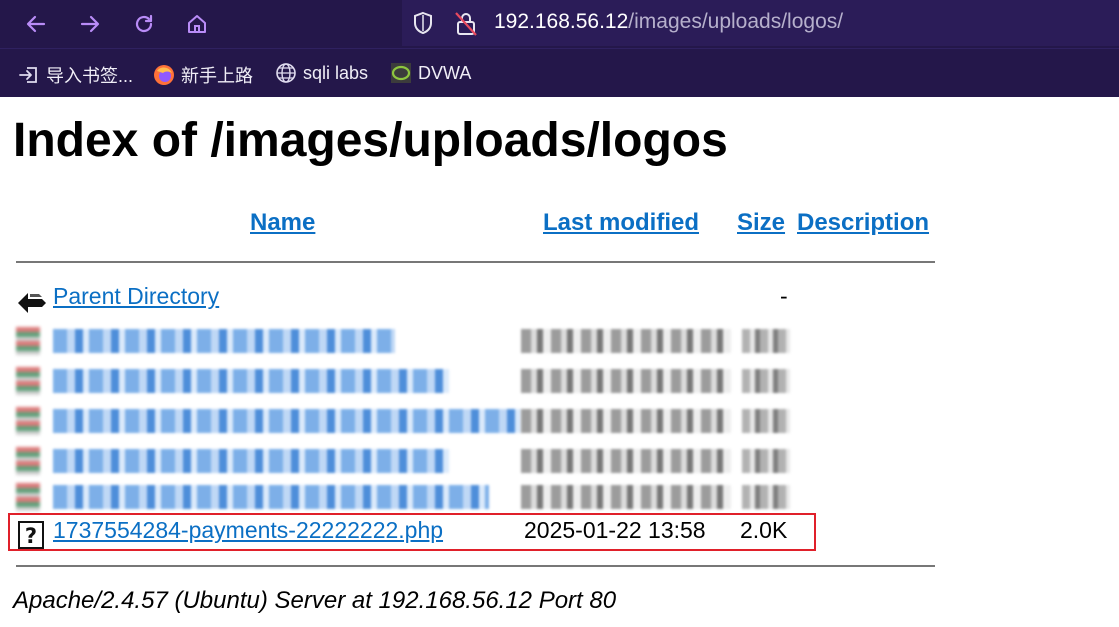 This screenshot has height=627, width=1119. I want to click on home-icon, so click(197, 24).